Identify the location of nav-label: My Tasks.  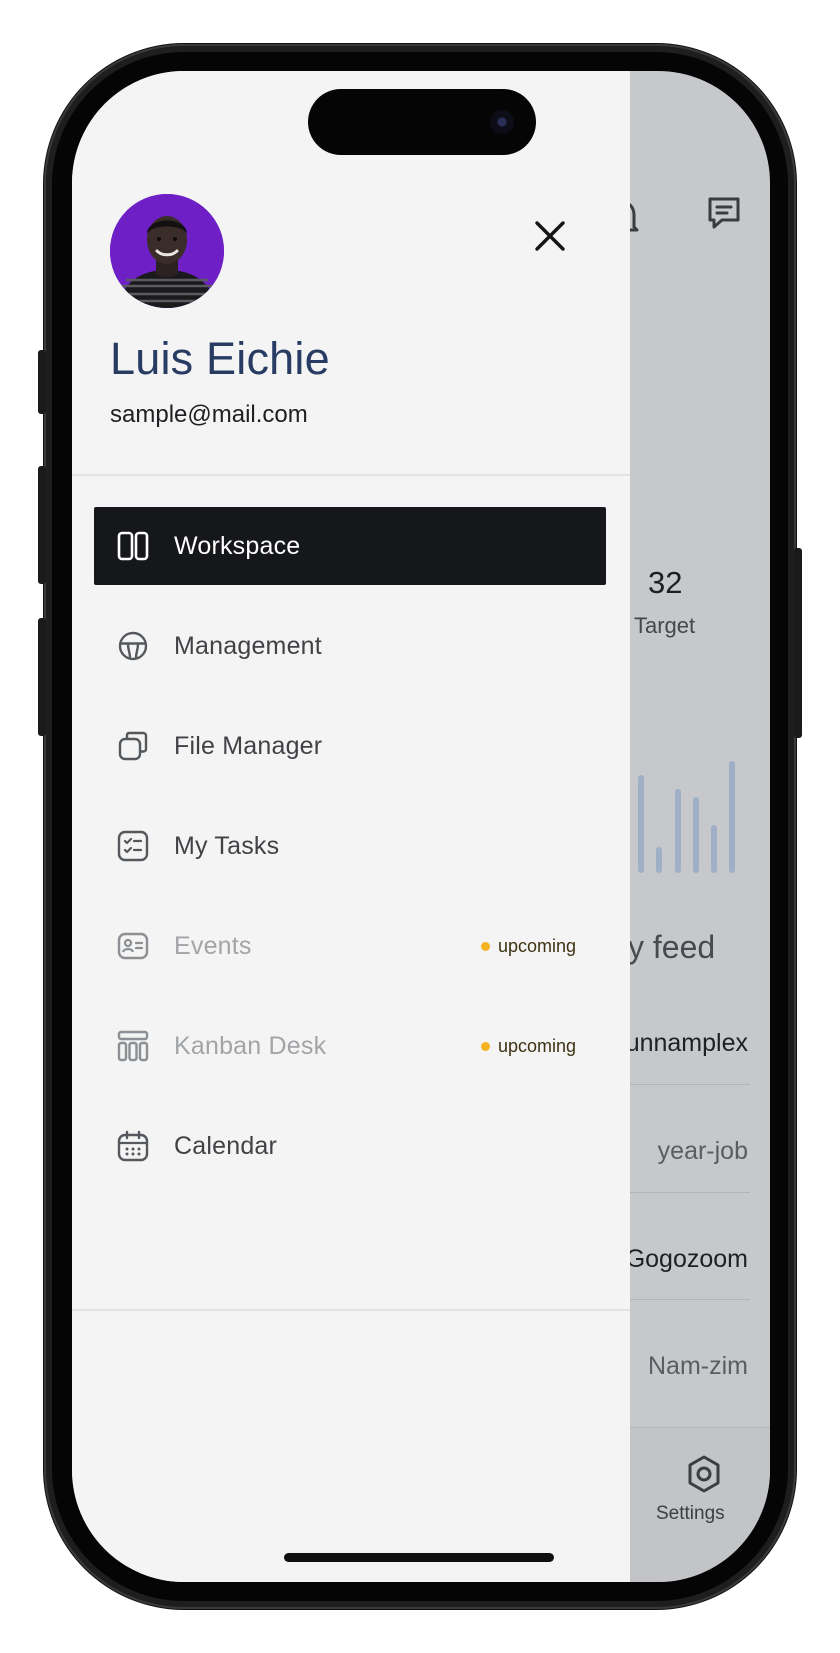
(227, 845).